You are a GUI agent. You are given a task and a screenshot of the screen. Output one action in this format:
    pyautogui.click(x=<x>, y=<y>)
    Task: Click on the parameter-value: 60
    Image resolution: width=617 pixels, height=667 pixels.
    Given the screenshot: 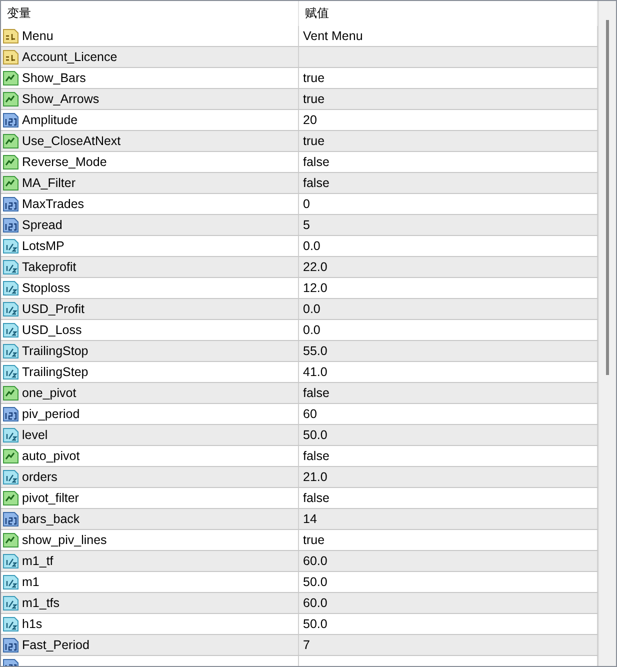 What is the action you would take?
    pyautogui.click(x=310, y=414)
    